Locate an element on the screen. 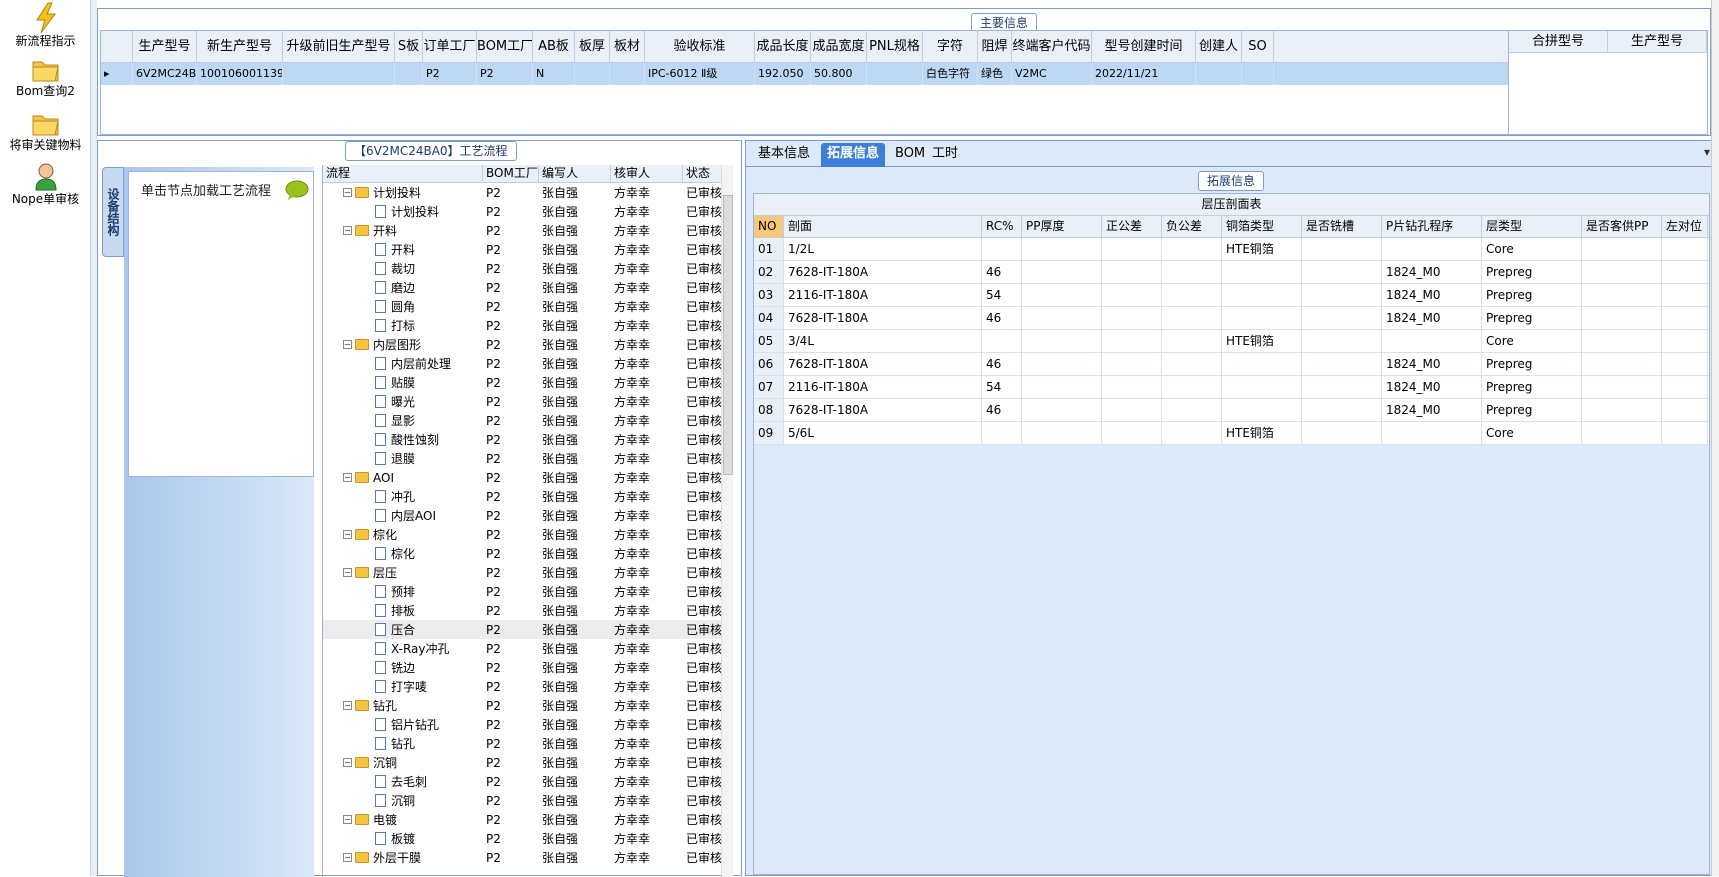 Image resolution: width=1719 pixels, height=877 pixels. column-header: 生产型号 is located at coordinates (165, 46).